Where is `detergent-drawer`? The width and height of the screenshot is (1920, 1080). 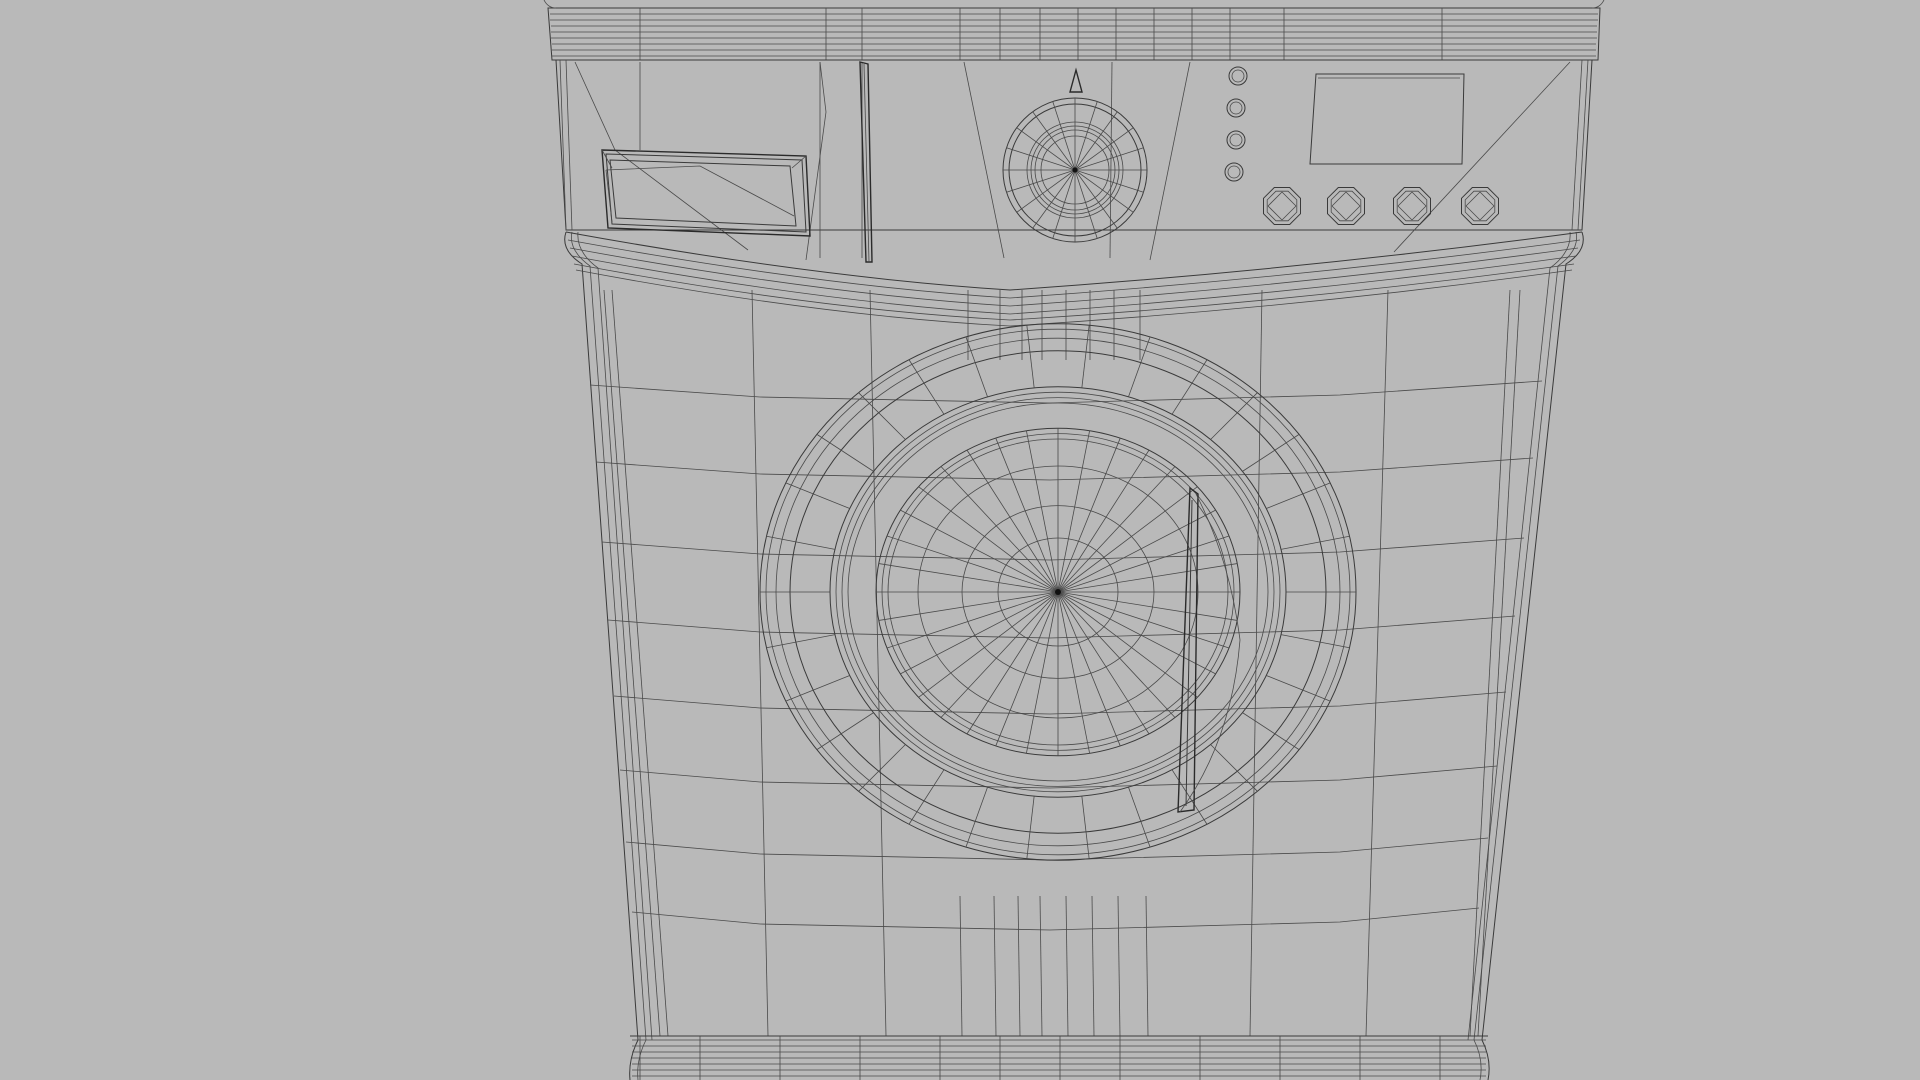 detergent-drawer is located at coordinates (706, 193).